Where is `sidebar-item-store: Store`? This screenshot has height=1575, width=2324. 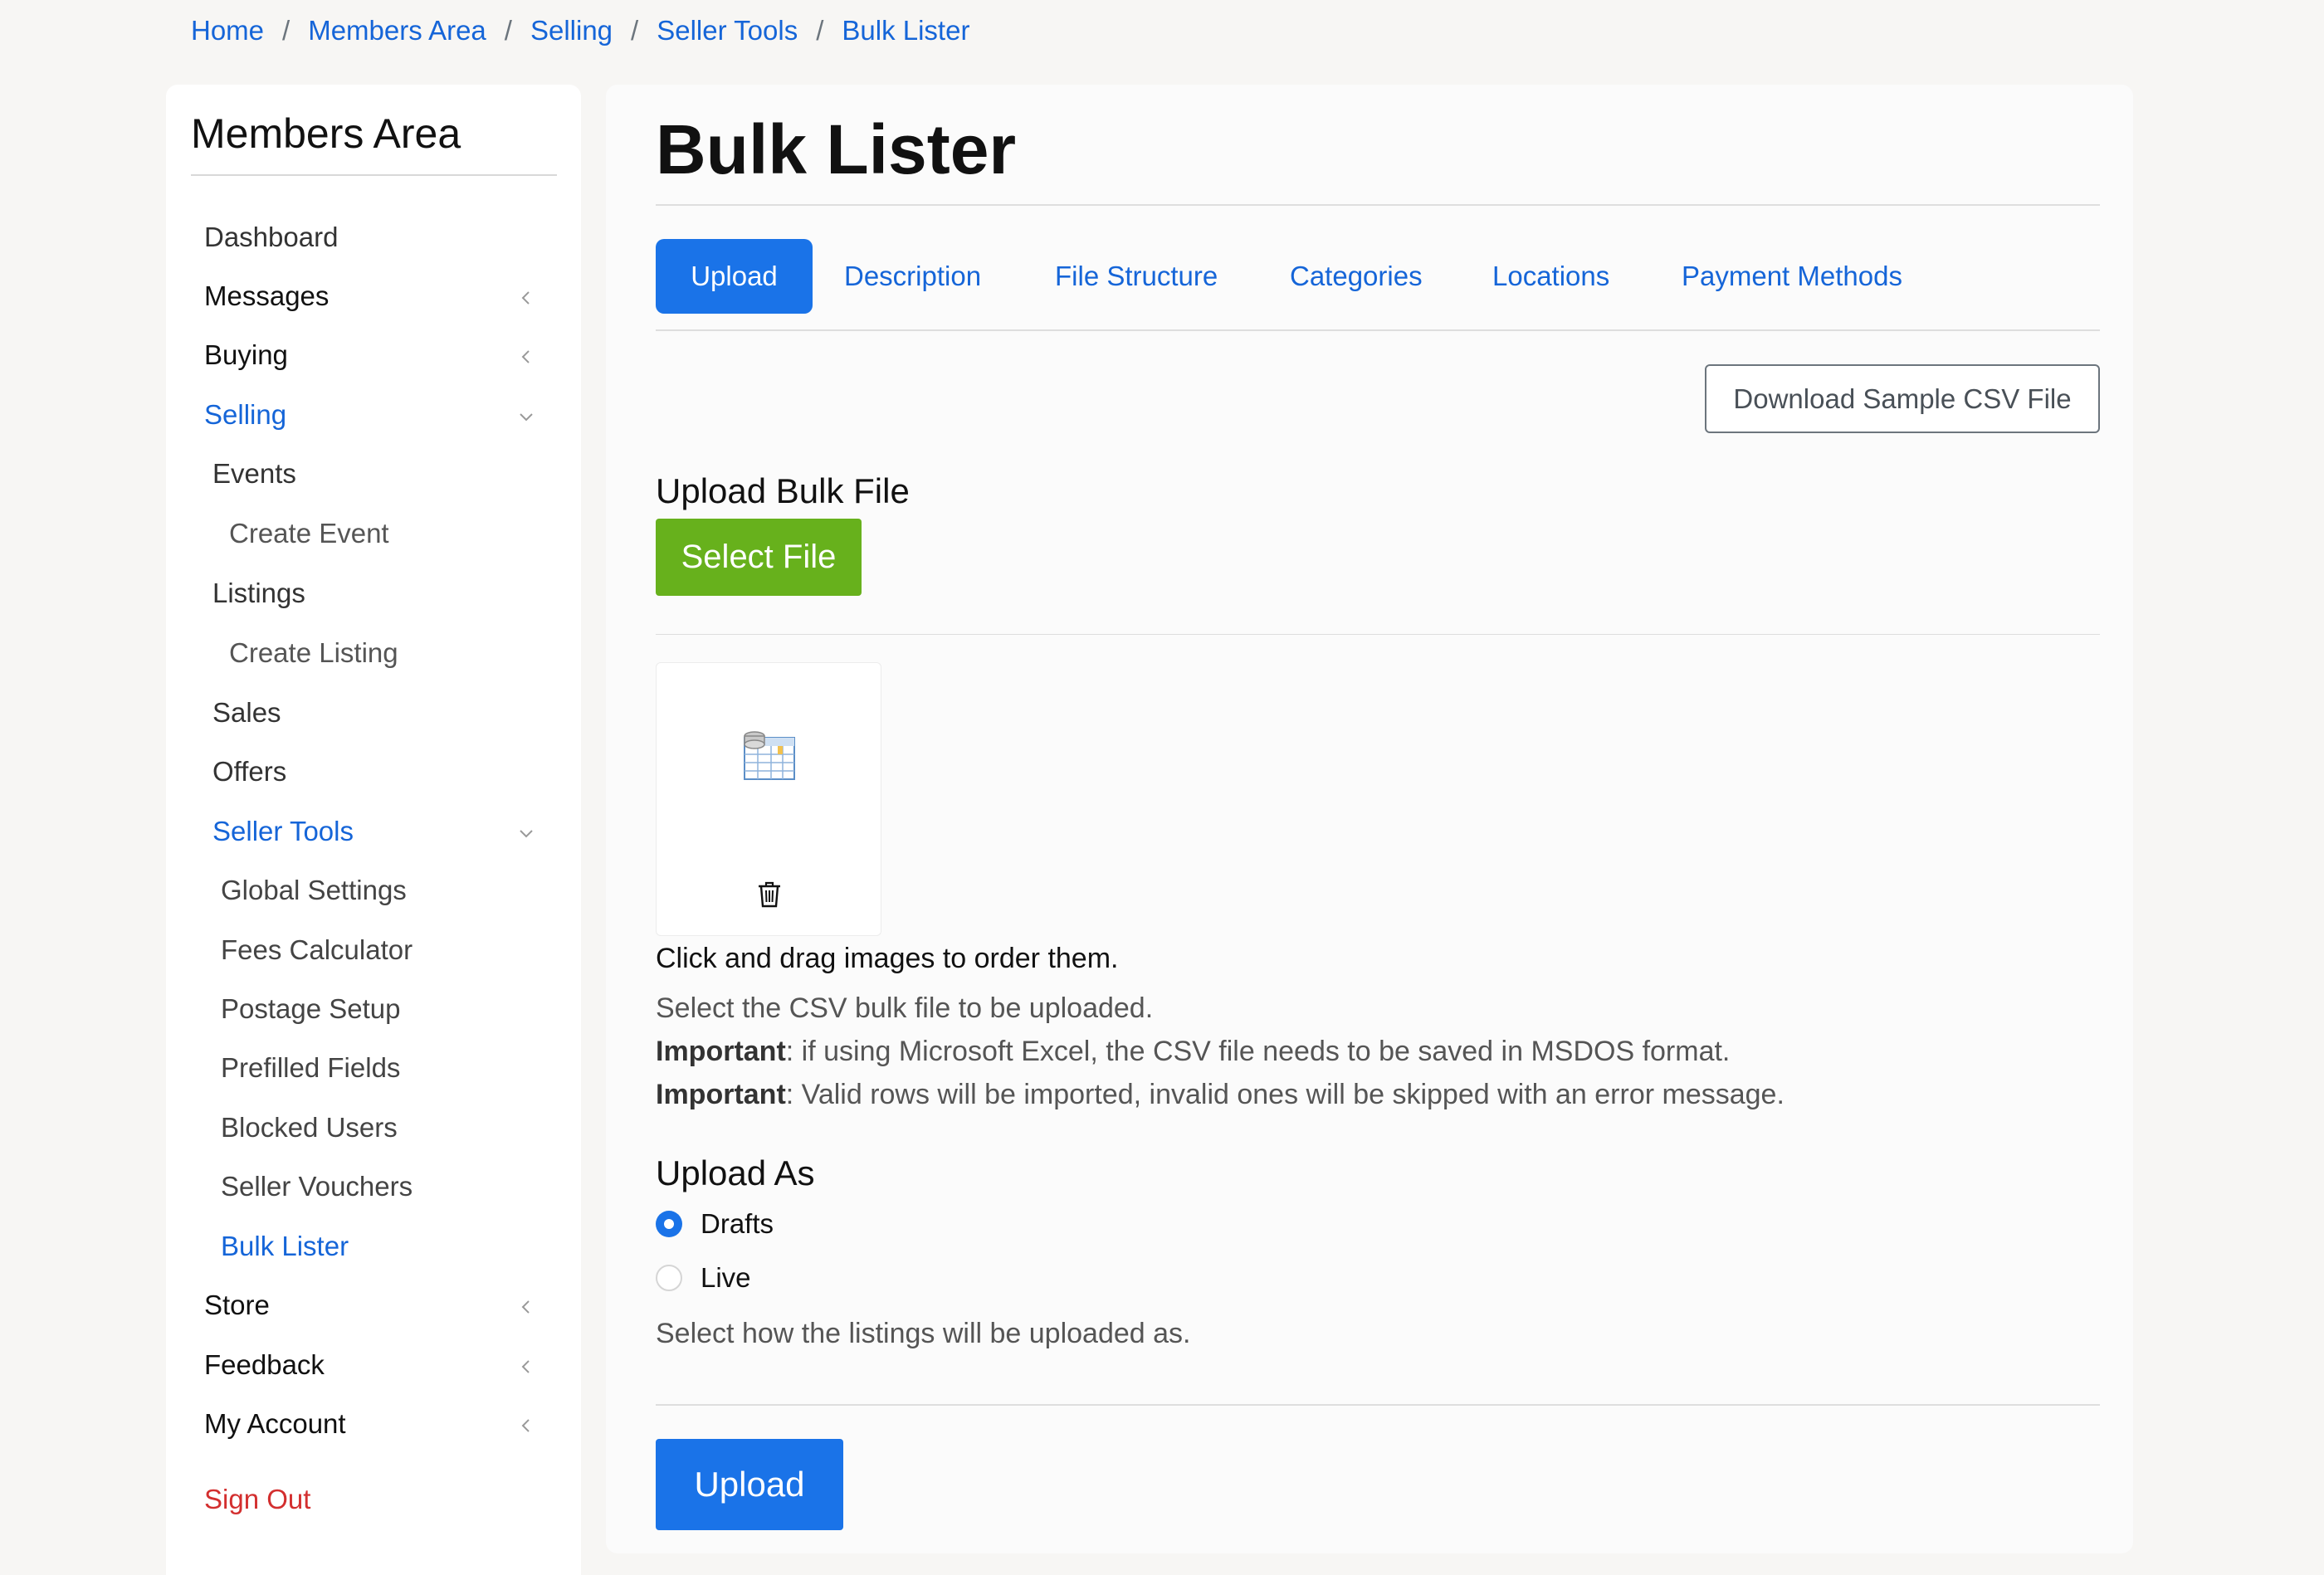
sidebar-item-store: Store is located at coordinates (237, 1305).